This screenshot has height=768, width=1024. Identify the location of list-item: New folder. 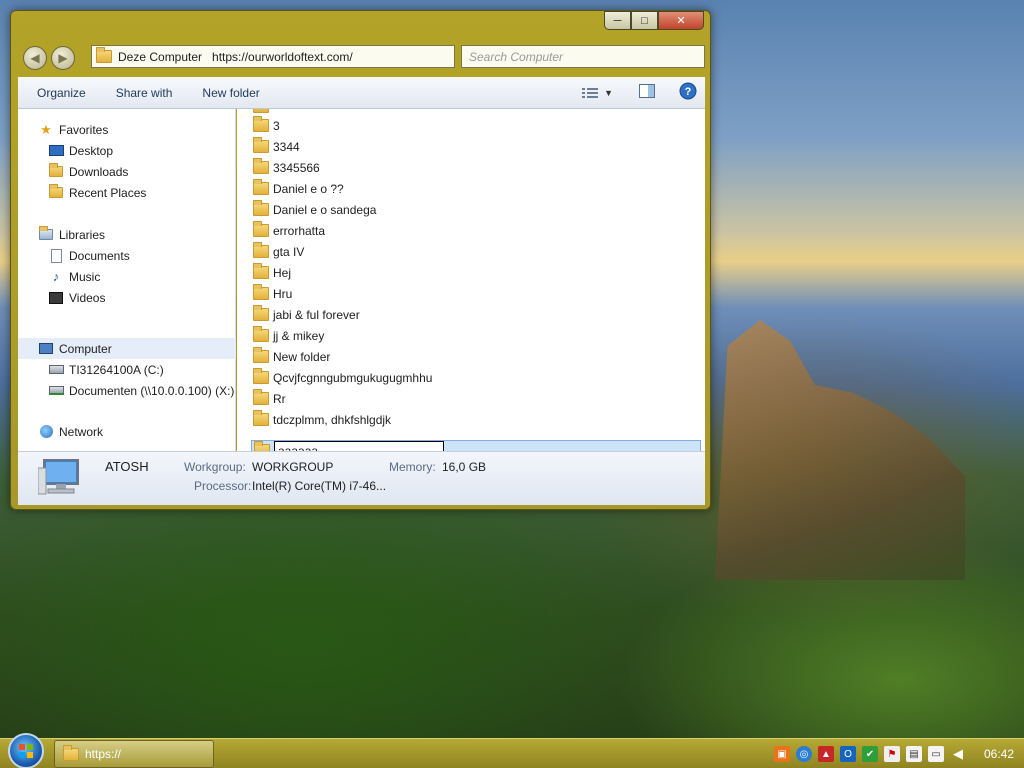
(473, 356).